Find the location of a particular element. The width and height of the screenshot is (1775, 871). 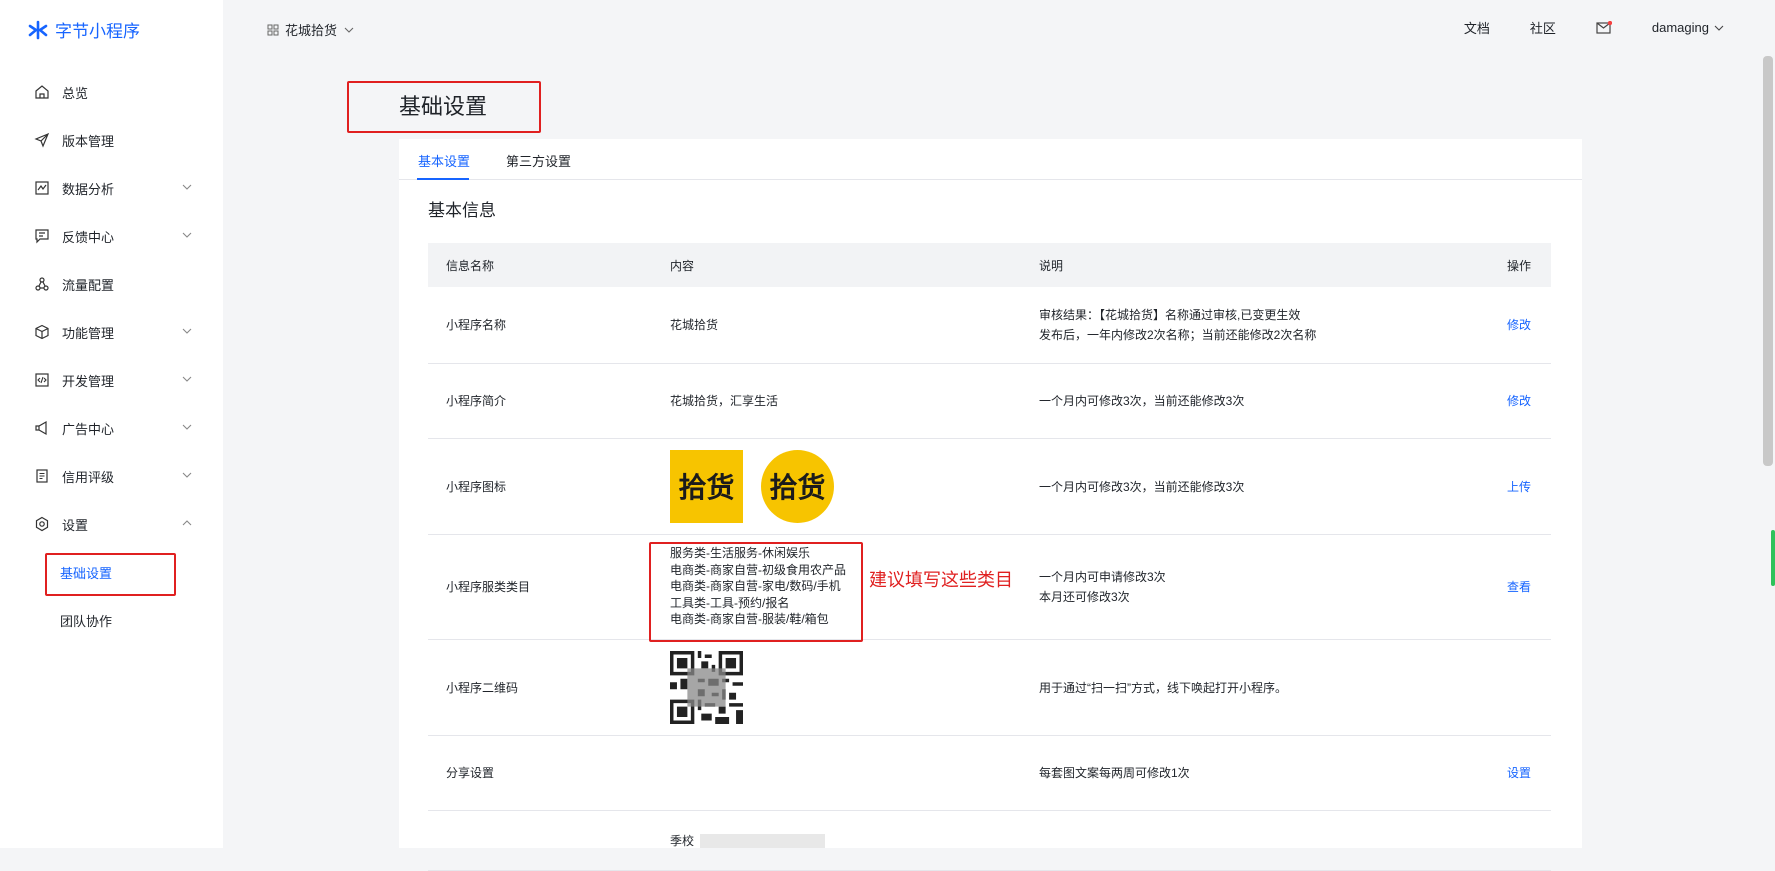

sidebar-item-label: 功能管理 is located at coordinates (88, 333).